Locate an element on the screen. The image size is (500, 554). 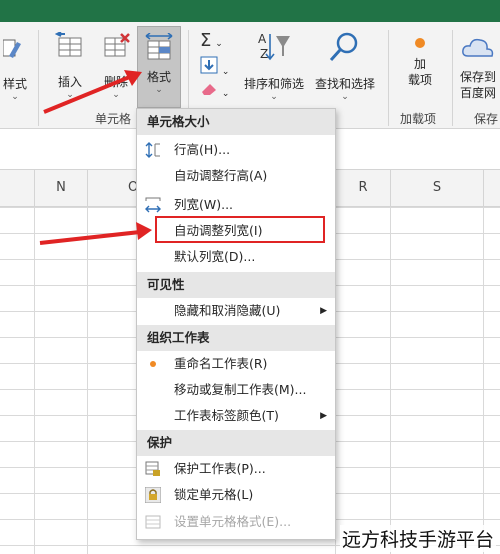
svg-text: A is located at coordinates (262, 39).